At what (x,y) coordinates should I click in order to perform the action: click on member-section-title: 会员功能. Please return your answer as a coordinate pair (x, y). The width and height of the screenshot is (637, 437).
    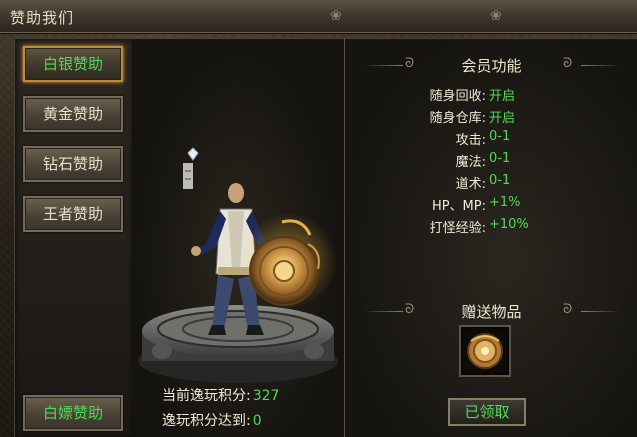
    Looking at the image, I should click on (491, 66).